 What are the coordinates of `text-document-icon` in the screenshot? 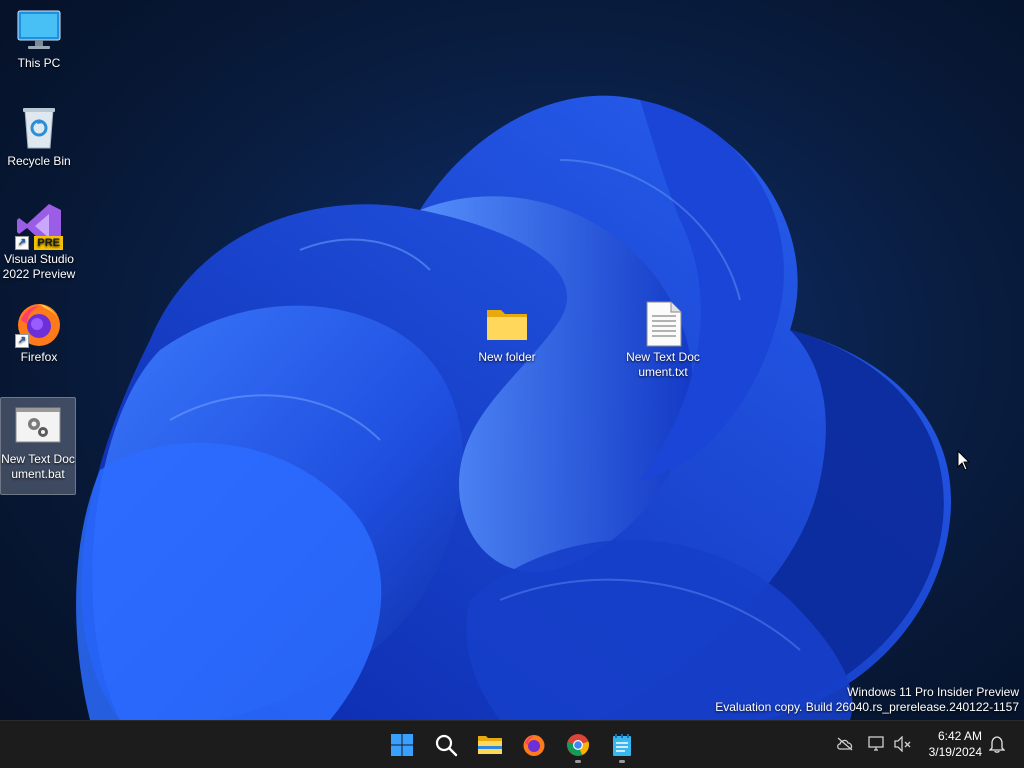 It's located at (663, 324).